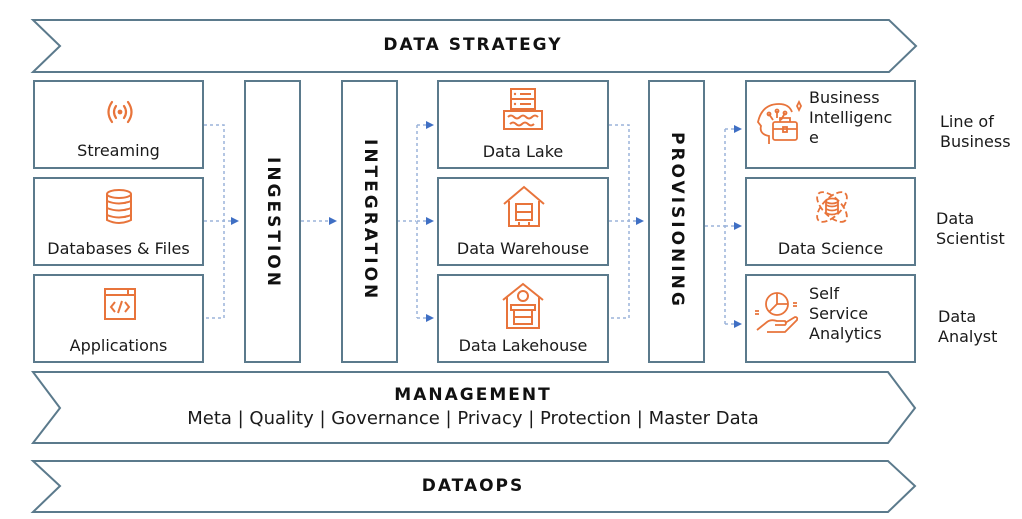 This screenshot has width=1022, height=519. What do you see at coordinates (473, 45) in the screenshot?
I see `data-strategy-title: DATA STRATEGY` at bounding box center [473, 45].